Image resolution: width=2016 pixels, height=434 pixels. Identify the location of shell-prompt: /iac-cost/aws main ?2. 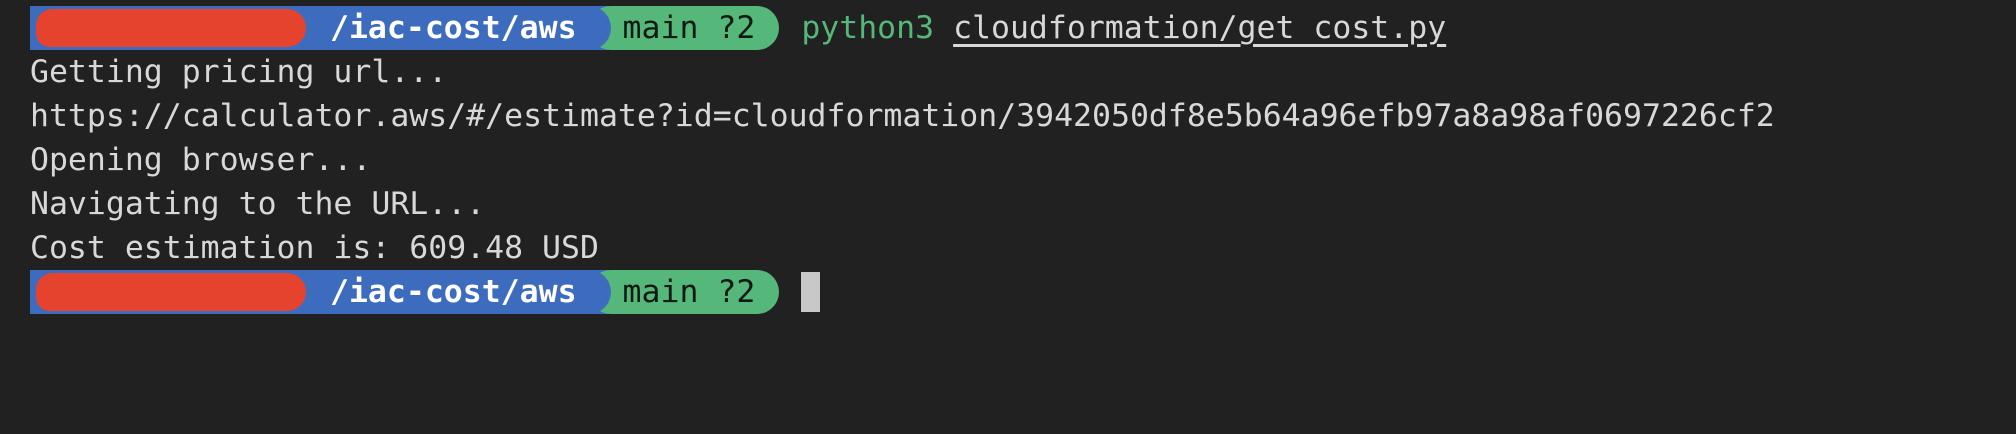
(425, 292).